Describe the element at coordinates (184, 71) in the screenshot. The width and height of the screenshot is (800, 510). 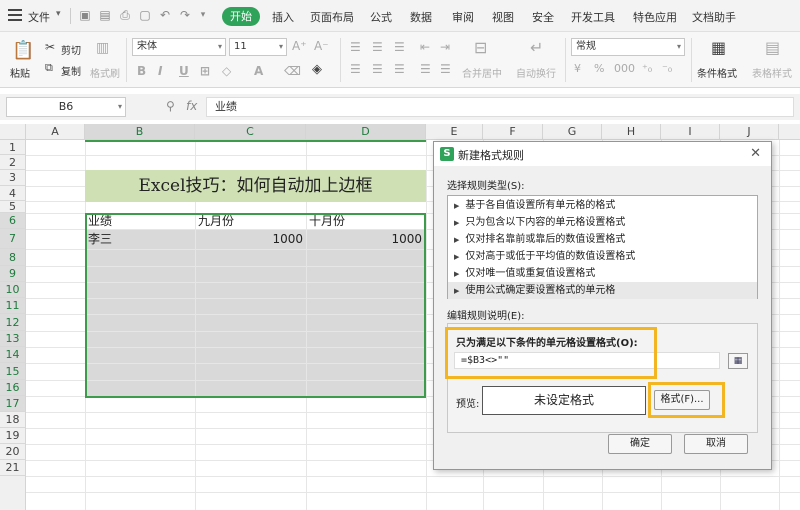
I see `underline-icon: U` at that location.